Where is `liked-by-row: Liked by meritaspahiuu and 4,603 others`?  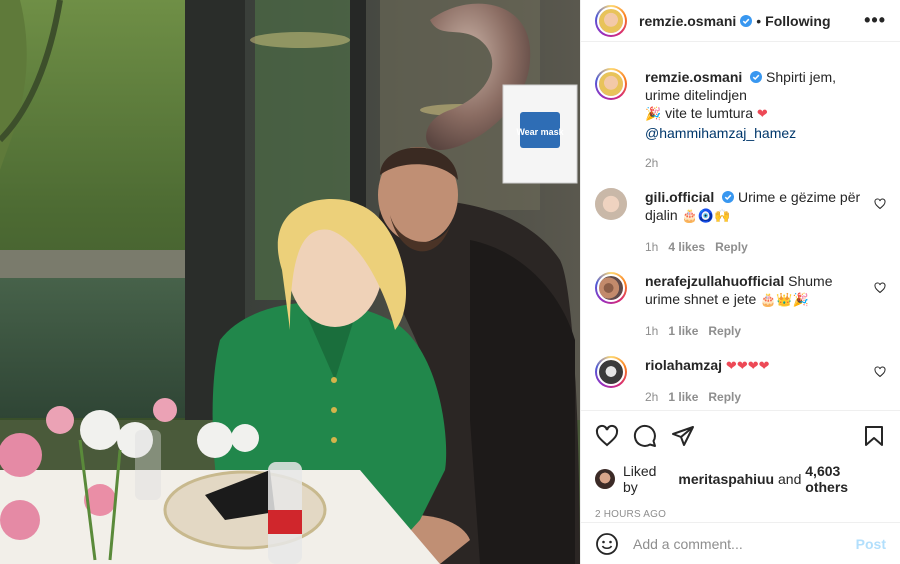 liked-by-row: Liked by meritaspahiuu and 4,603 others is located at coordinates (740, 479).